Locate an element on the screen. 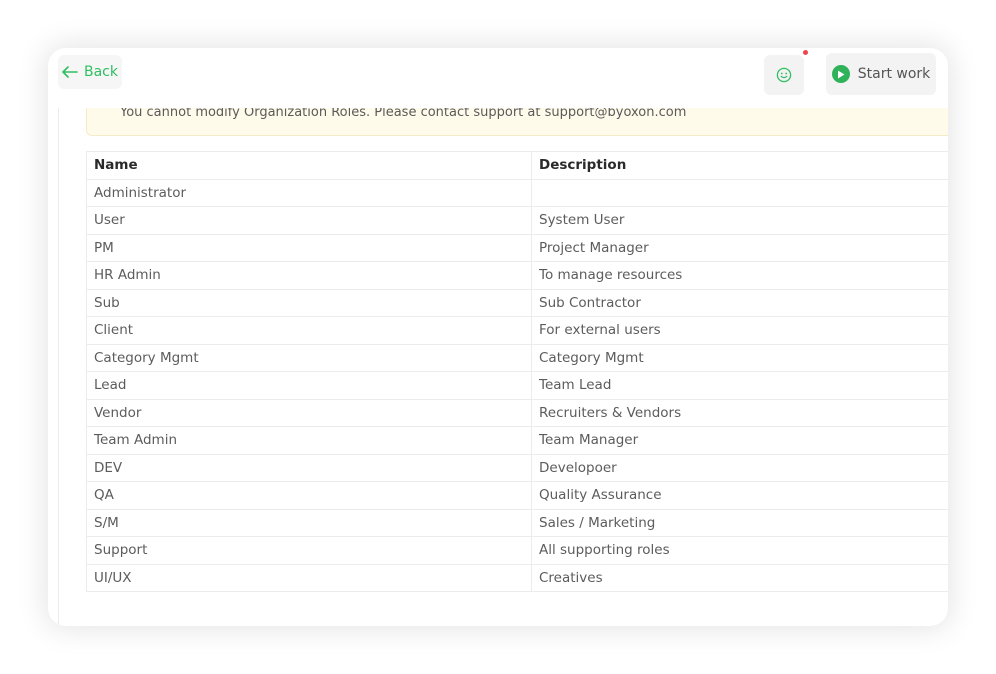 This screenshot has height=674, width=996. table-row: Category Mgmt Category Mgmt is located at coordinates (517, 357).